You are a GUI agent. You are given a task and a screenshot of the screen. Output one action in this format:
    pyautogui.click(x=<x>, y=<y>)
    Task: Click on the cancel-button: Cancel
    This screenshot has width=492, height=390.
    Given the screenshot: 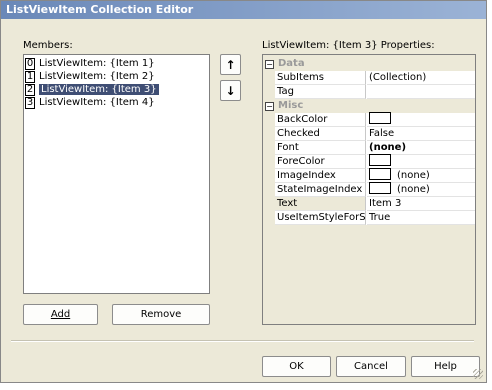 What is the action you would take?
    pyautogui.click(x=371, y=366)
    